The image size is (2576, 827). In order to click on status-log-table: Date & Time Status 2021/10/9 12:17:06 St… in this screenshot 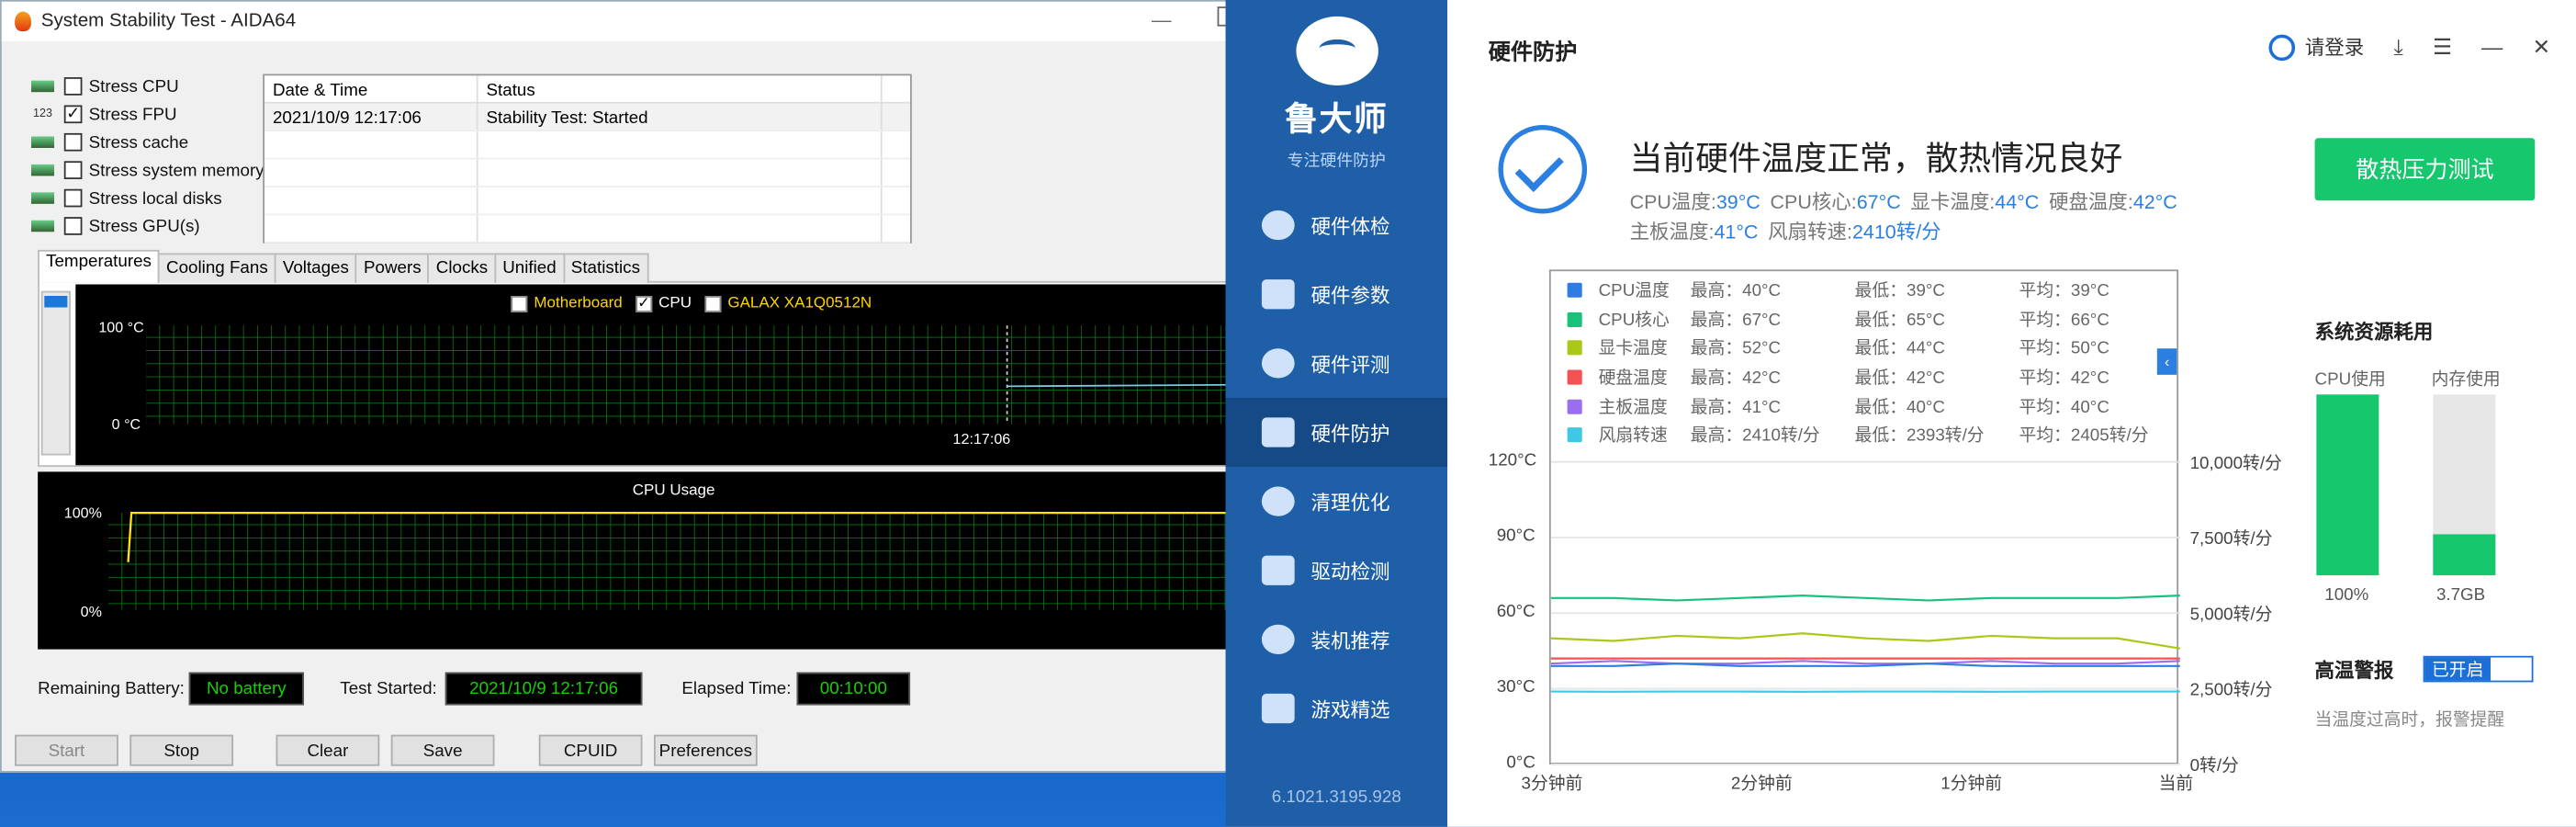, I will do `click(587, 159)`.